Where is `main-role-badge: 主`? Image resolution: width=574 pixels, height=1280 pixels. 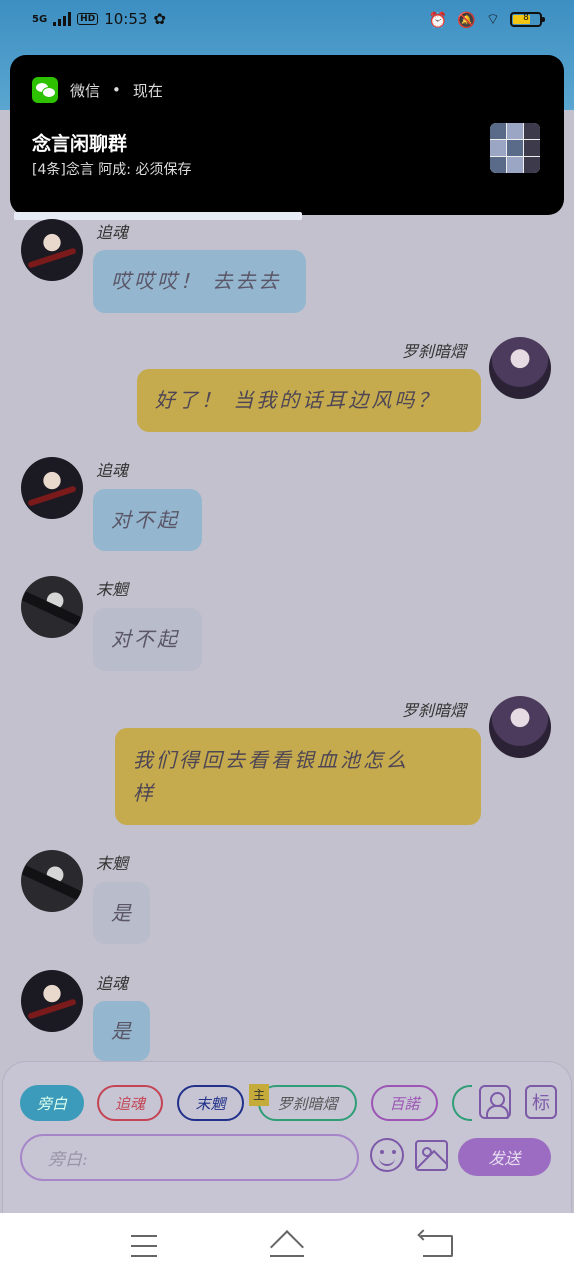
main-role-badge: 主 is located at coordinates (259, 1095).